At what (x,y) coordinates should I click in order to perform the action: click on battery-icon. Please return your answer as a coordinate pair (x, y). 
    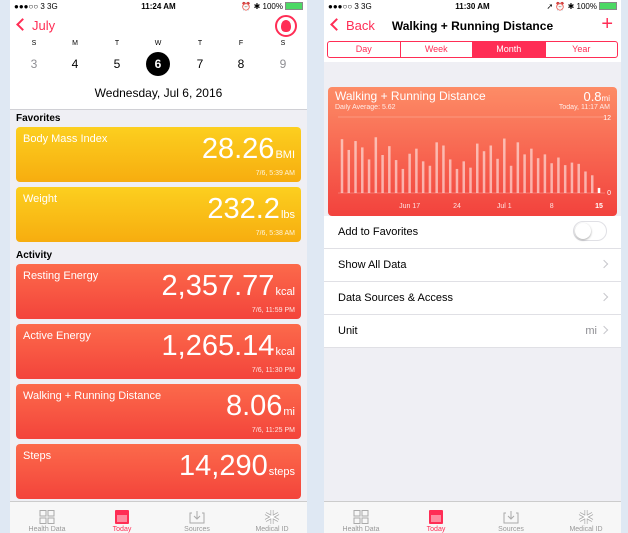
    Looking at the image, I should click on (608, 6).